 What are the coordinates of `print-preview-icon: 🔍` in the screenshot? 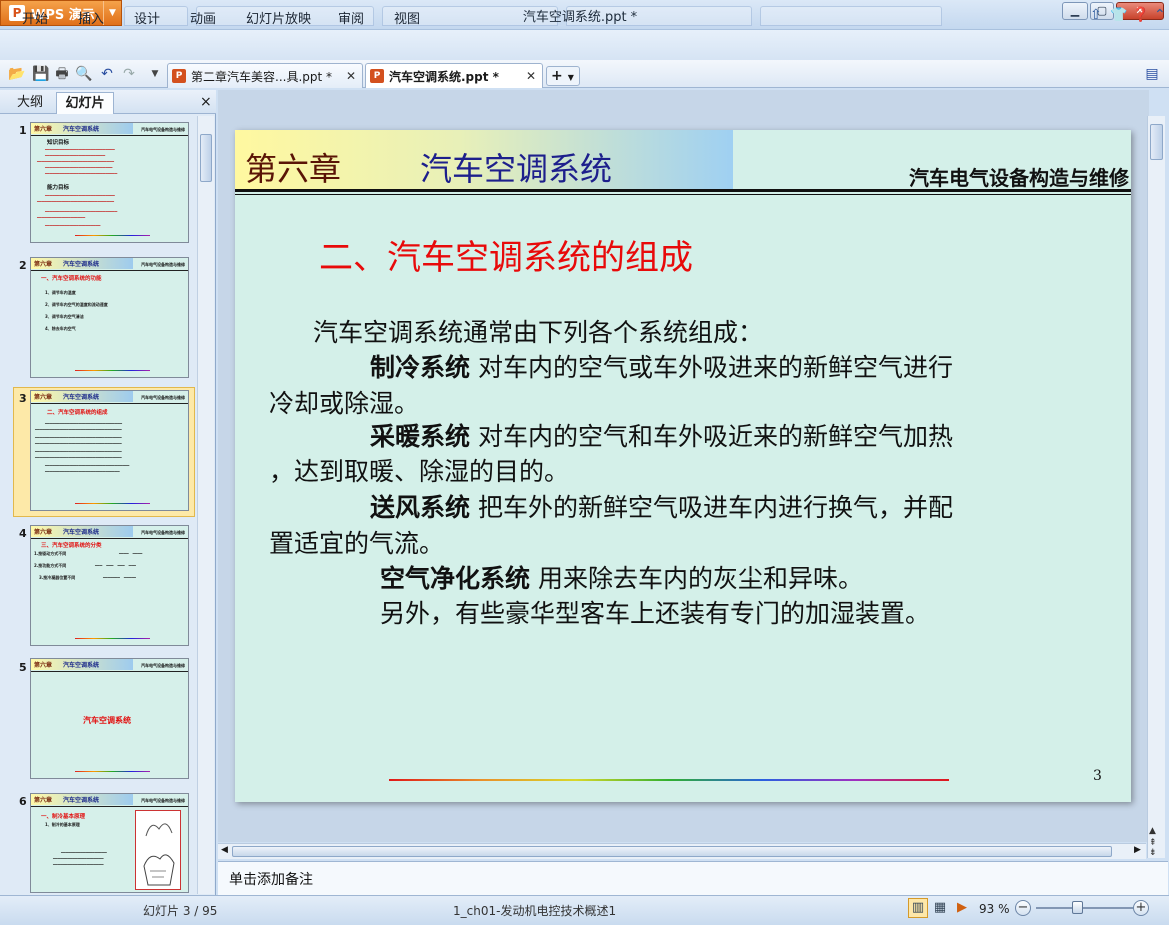 It's located at (84, 74).